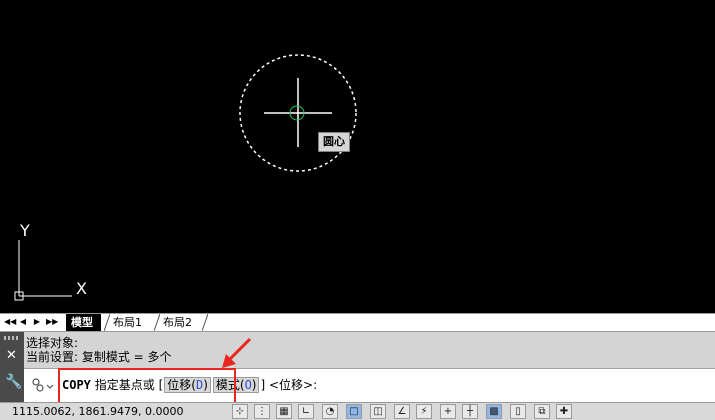  What do you see at coordinates (179, 322) in the screenshot?
I see `tab-layout2: 布局2` at bounding box center [179, 322].